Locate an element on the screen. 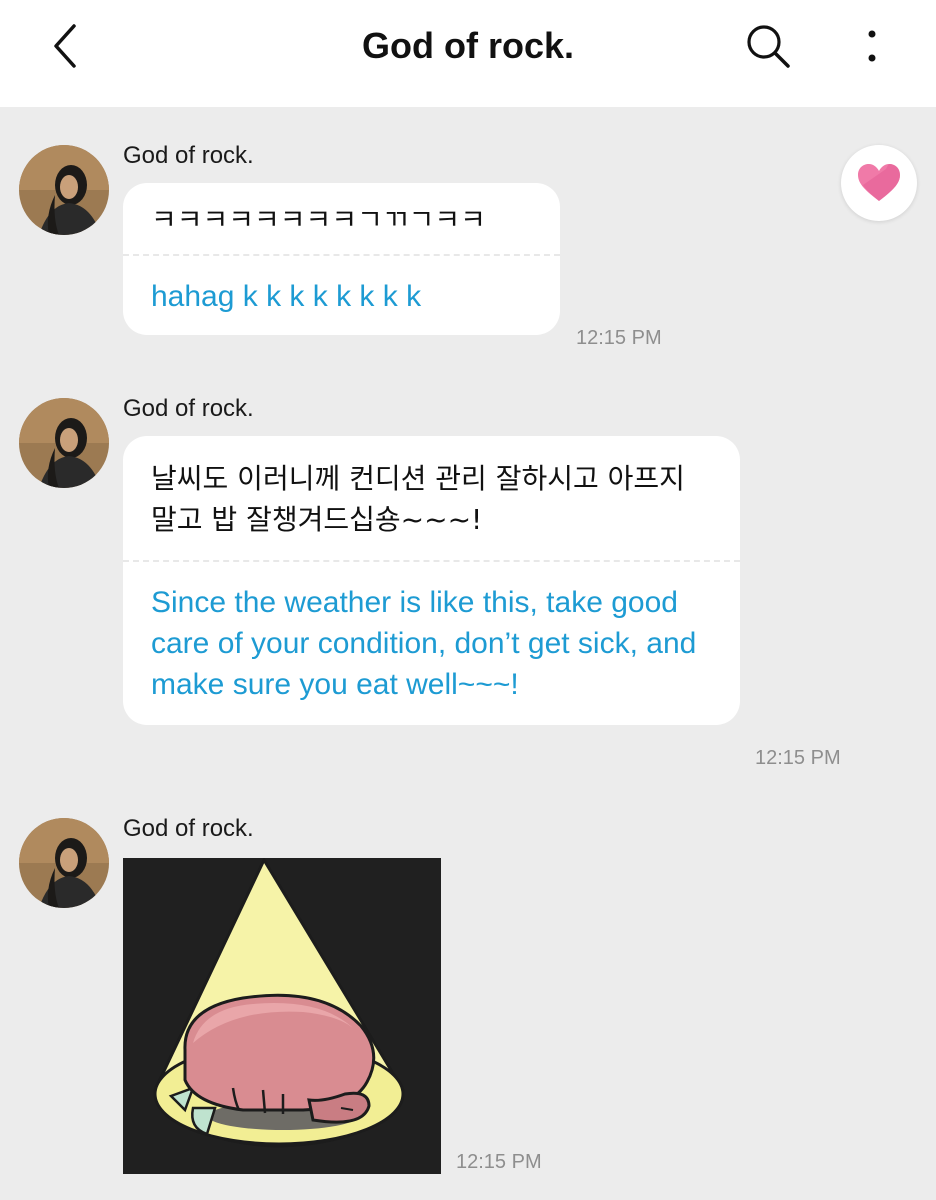 The image size is (936, 1200). search-icon is located at coordinates (768, 46).